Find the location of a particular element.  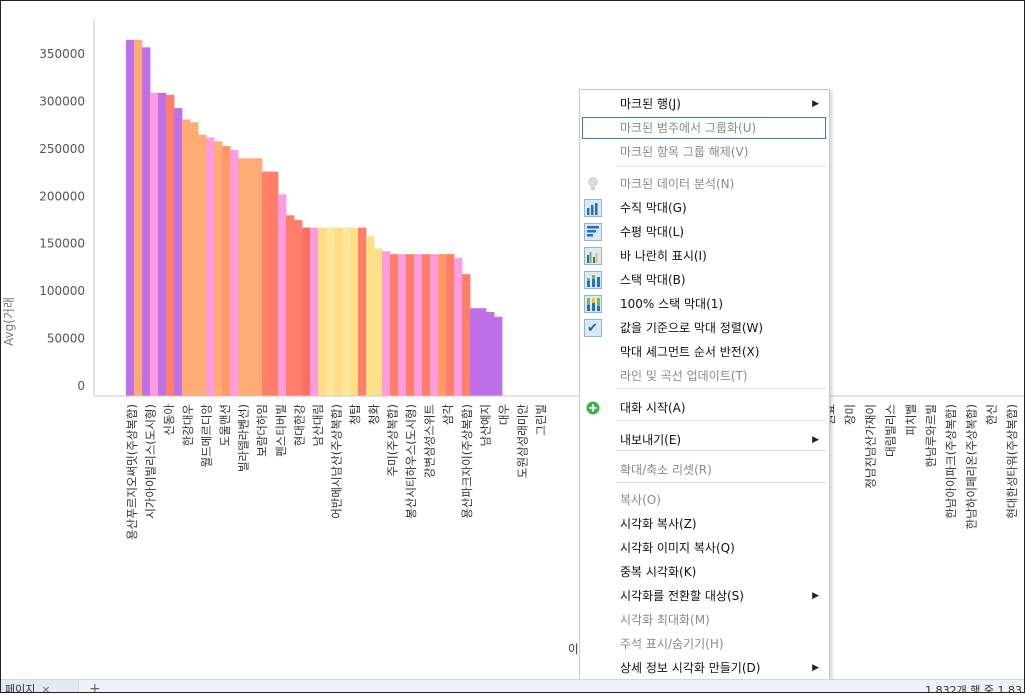

menu-item-label: 마크된 데이터 분석(N) is located at coordinates (677, 184).